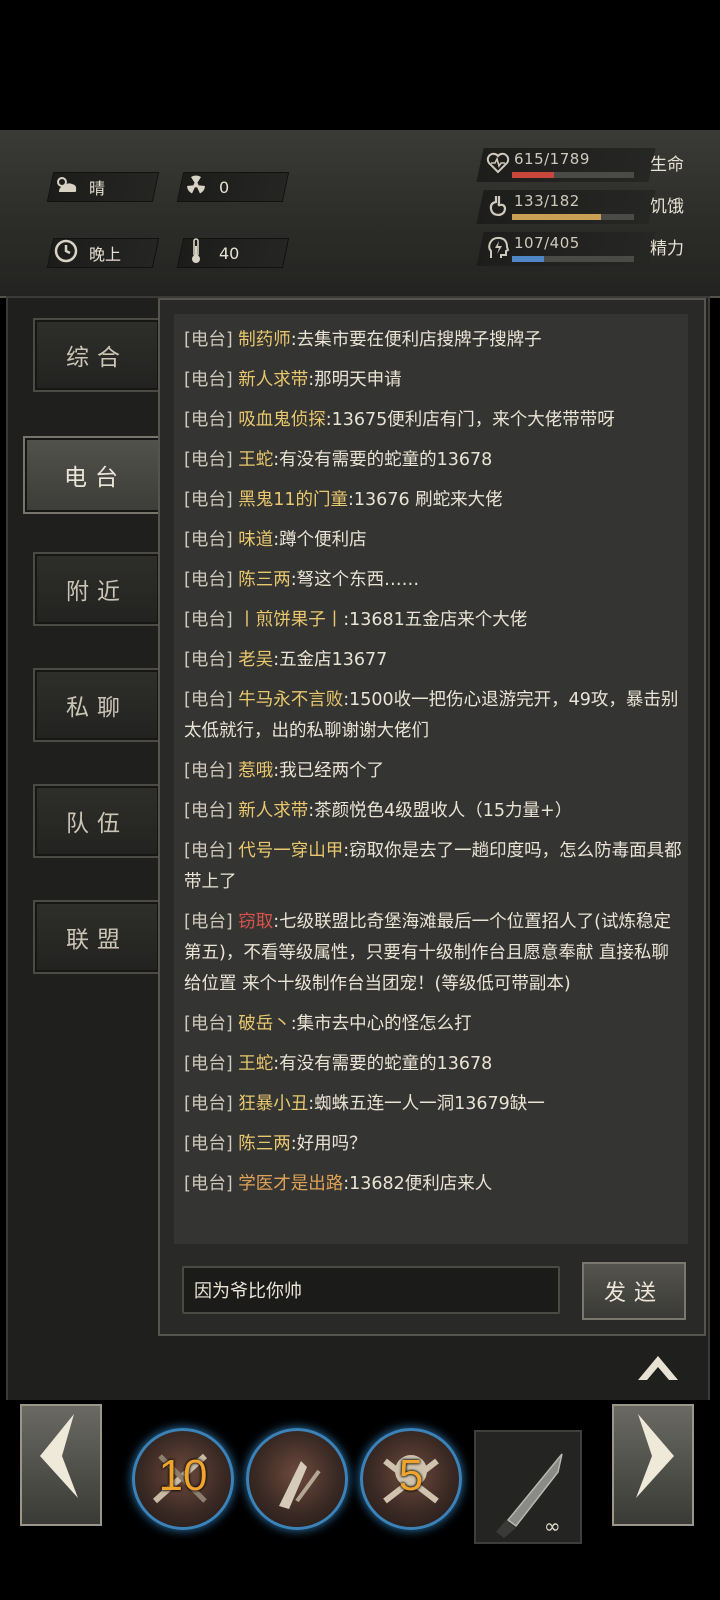 The height and width of the screenshot is (1600, 720). What do you see at coordinates (633, 1293) in the screenshot?
I see `send-button-label: 发送` at bounding box center [633, 1293].